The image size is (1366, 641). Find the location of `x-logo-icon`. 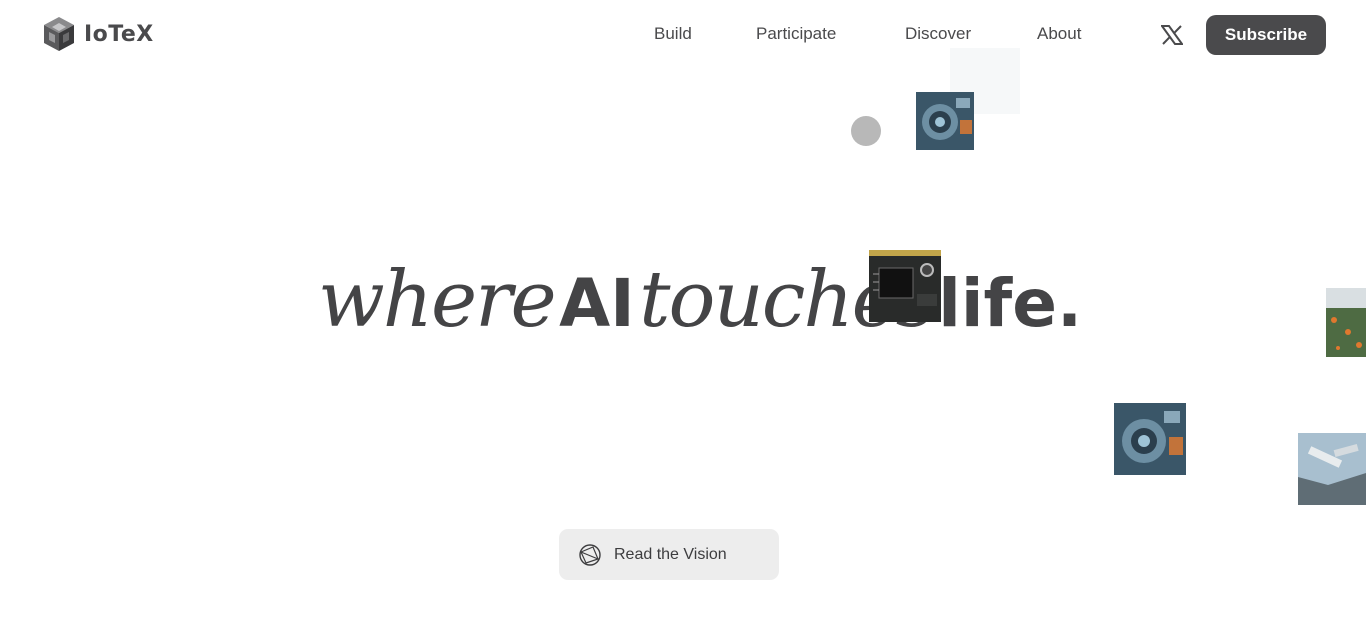

x-logo-icon is located at coordinates (1172, 35).